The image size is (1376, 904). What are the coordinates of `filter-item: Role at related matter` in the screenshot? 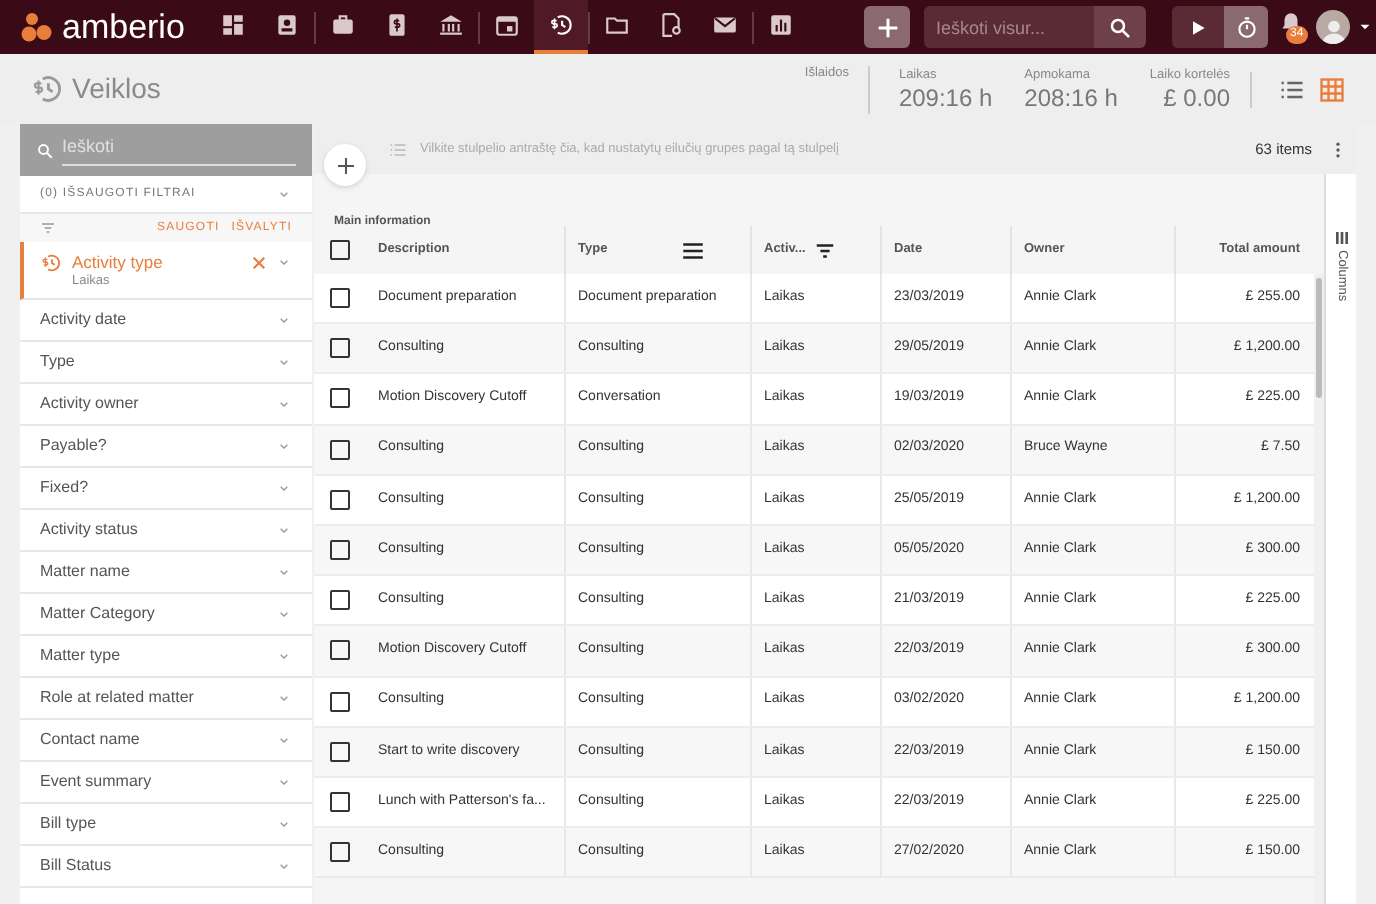 It's located at (166, 699).